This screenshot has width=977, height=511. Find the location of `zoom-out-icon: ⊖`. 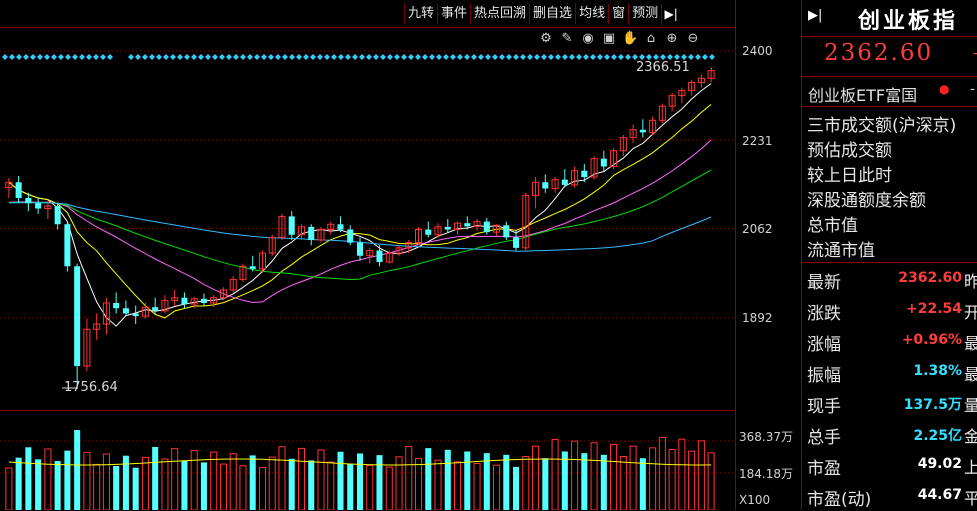

zoom-out-icon: ⊖ is located at coordinates (693, 39).